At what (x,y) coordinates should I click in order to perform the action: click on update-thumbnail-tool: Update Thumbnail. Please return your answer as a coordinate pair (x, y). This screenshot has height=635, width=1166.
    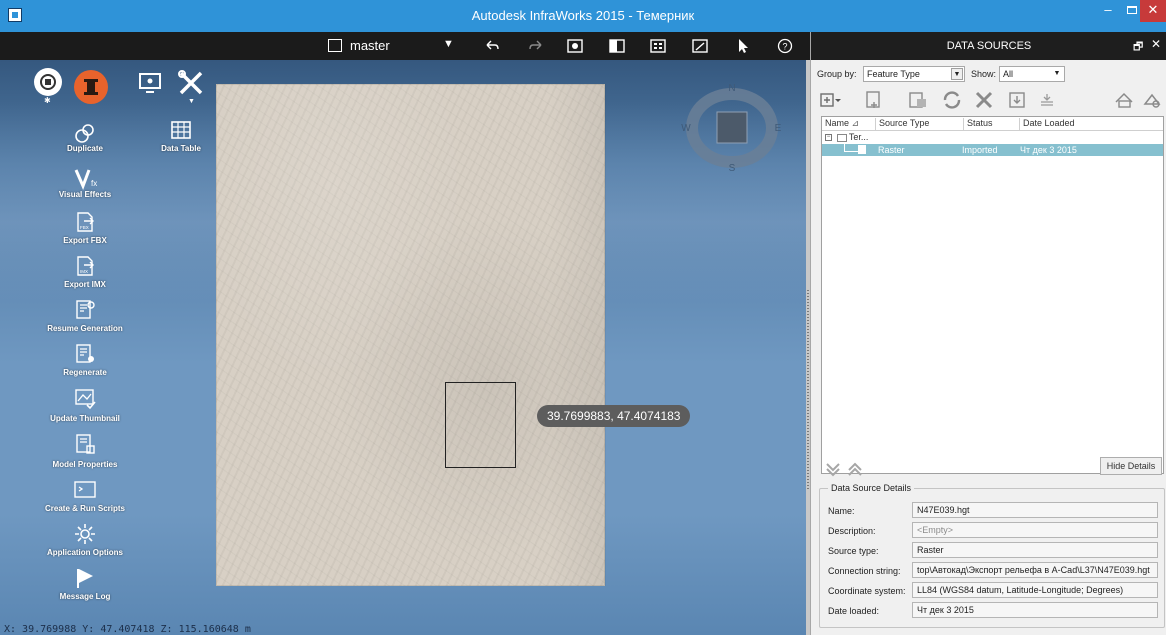
    Looking at the image, I should click on (85, 404).